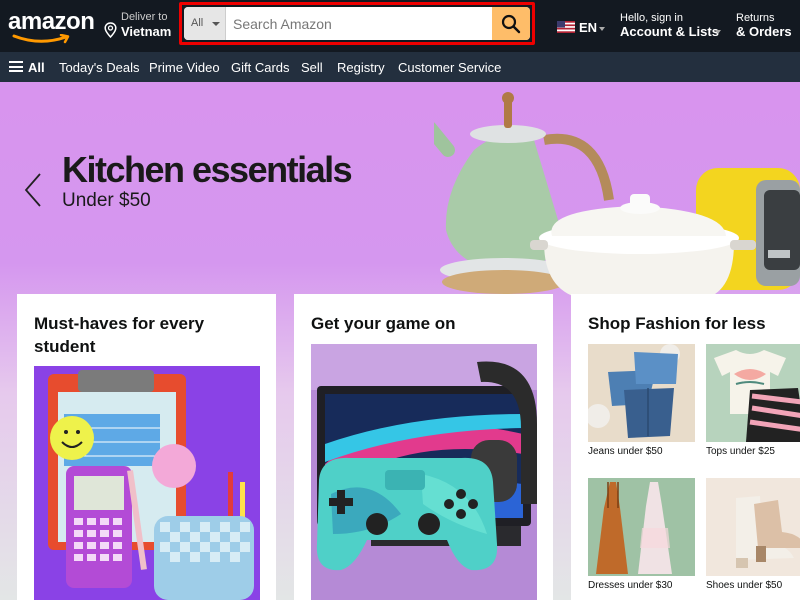  Describe the element at coordinates (651, 18) in the screenshot. I see `account-greeting: Hello, sign in` at that location.